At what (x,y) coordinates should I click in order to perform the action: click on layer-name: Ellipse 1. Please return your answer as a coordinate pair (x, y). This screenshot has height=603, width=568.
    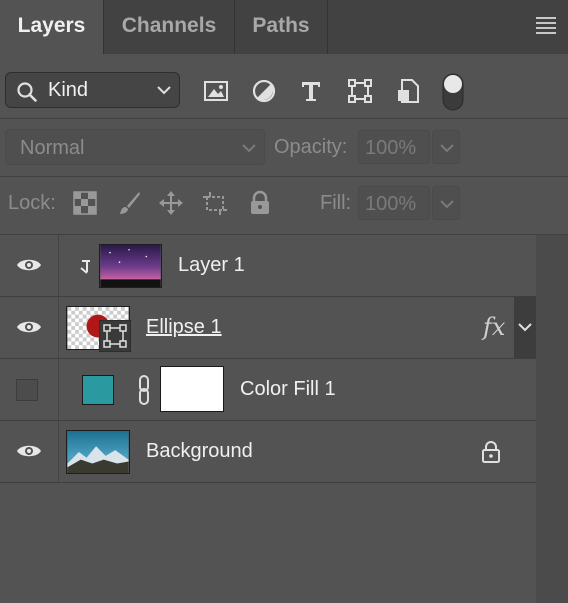
    Looking at the image, I should click on (184, 327).